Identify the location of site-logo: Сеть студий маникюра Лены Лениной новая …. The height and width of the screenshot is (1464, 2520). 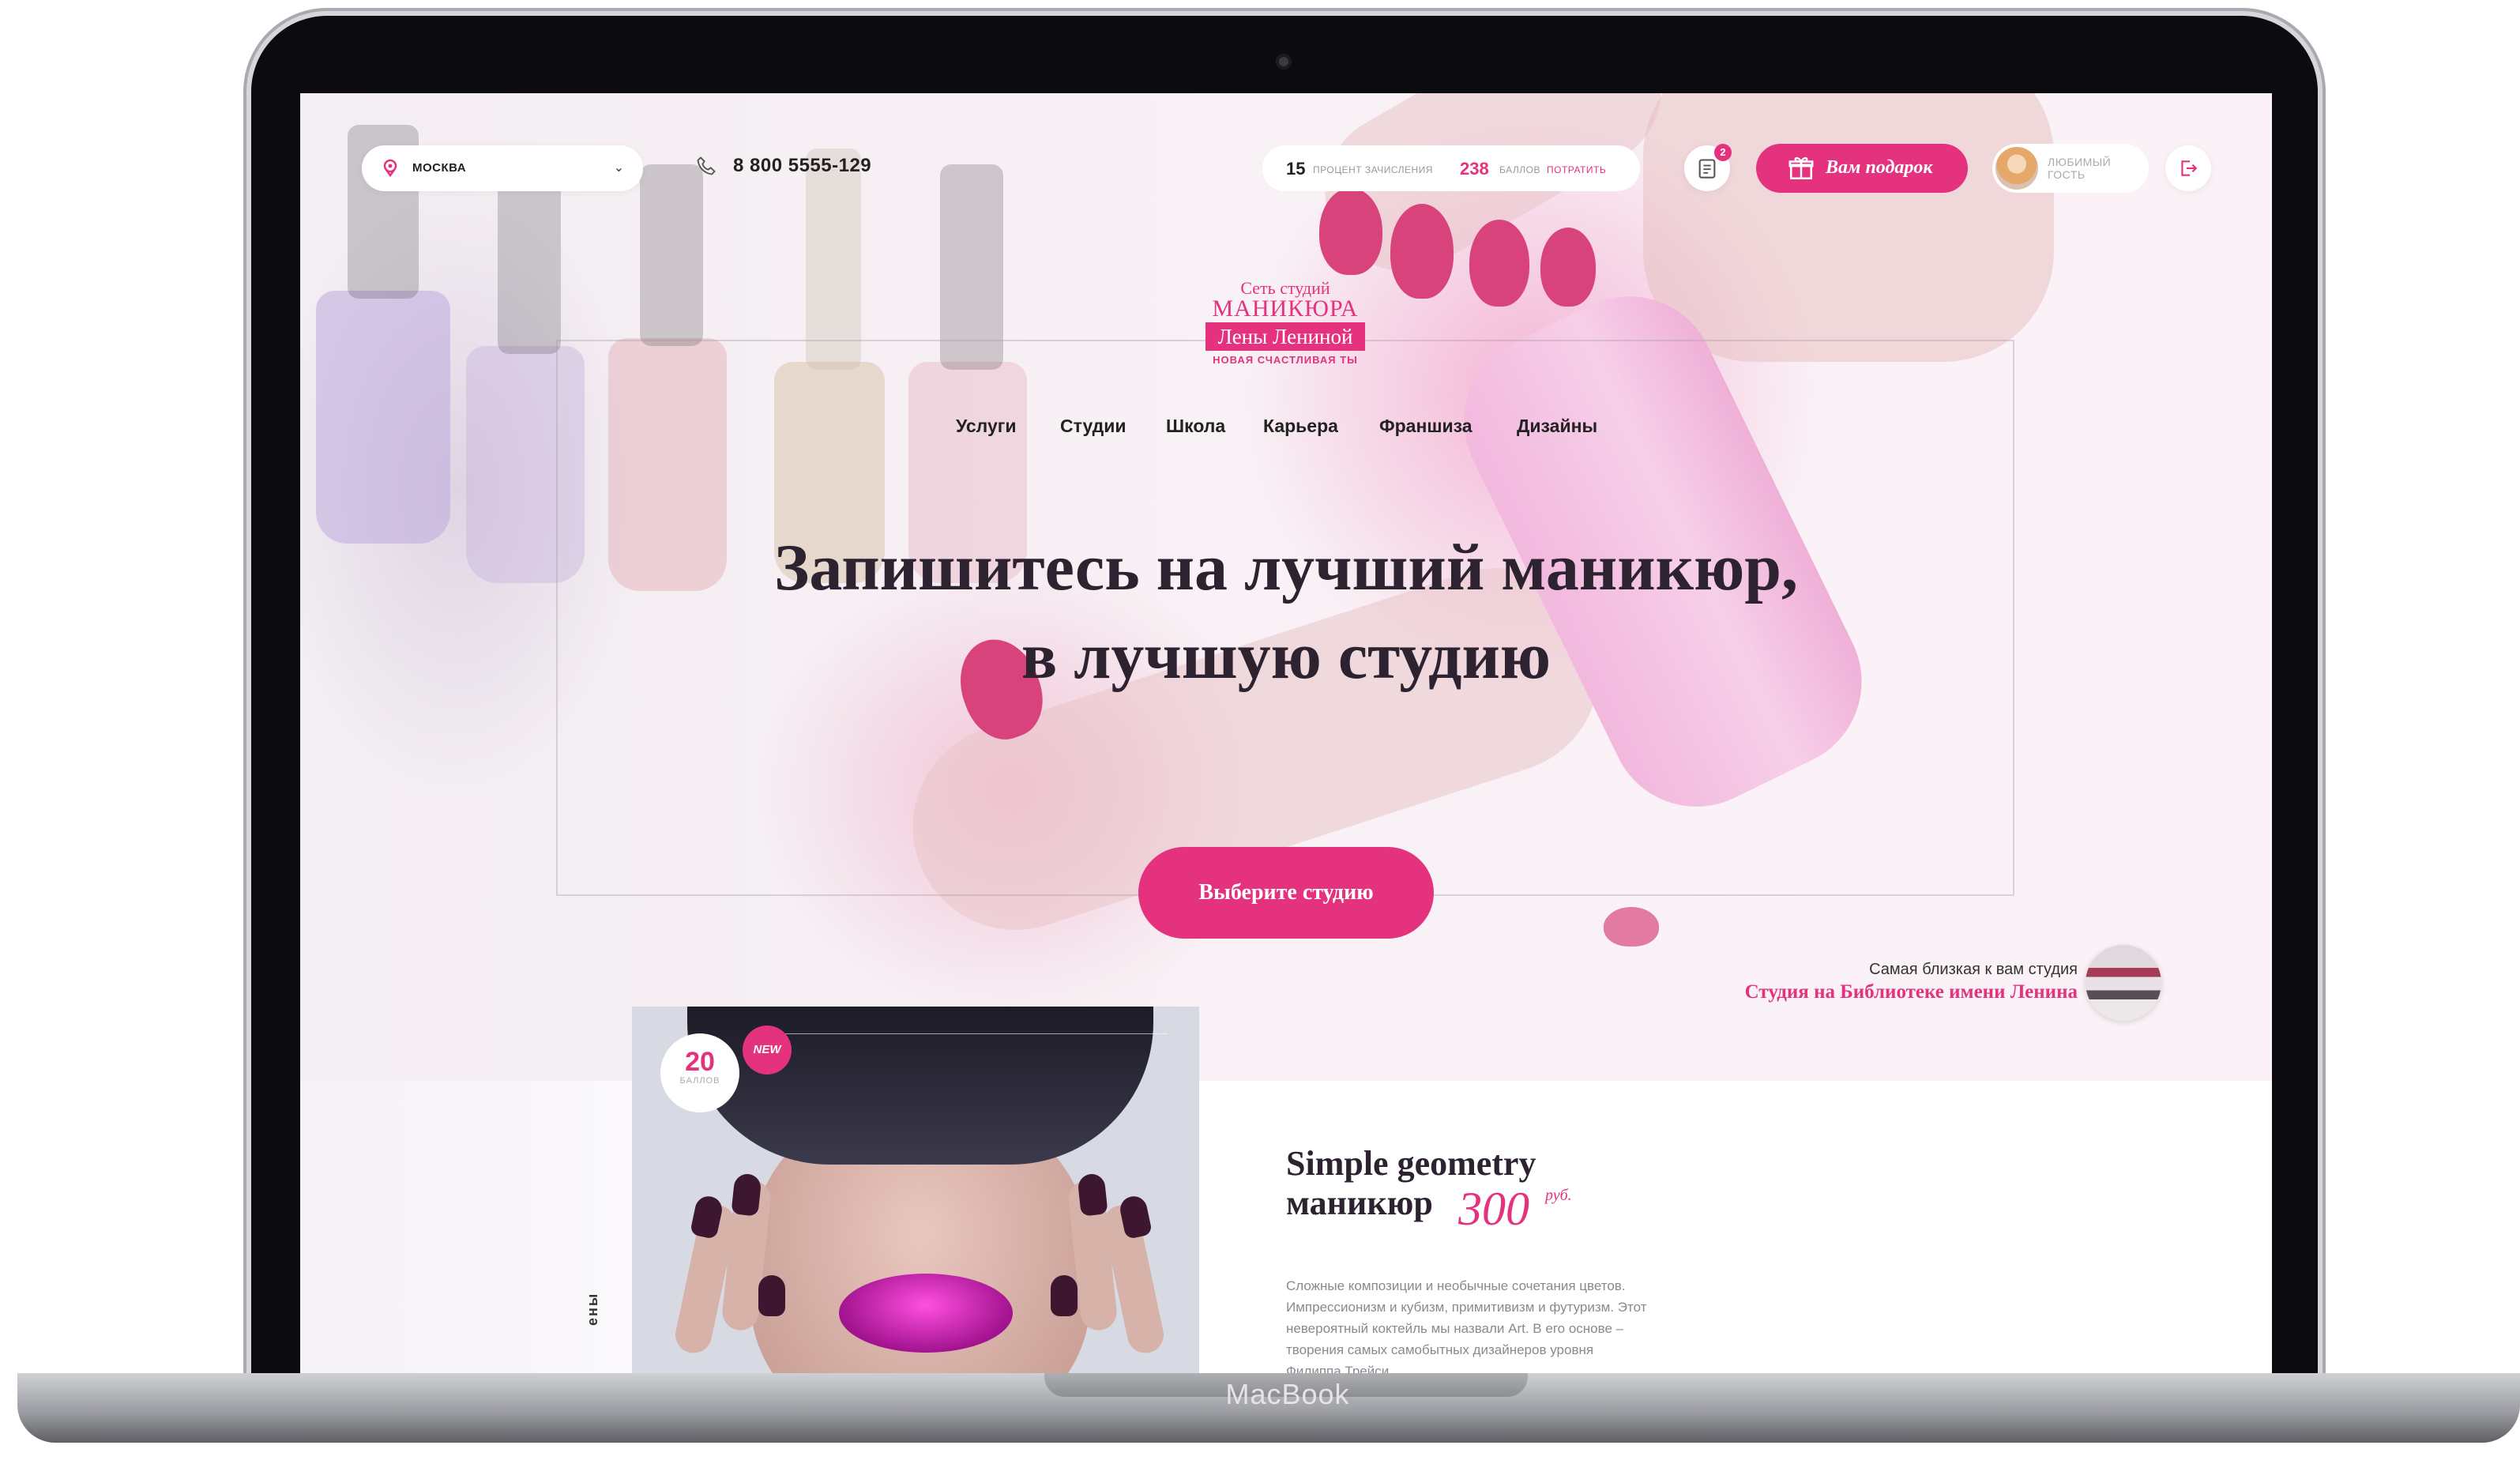
(1285, 323).